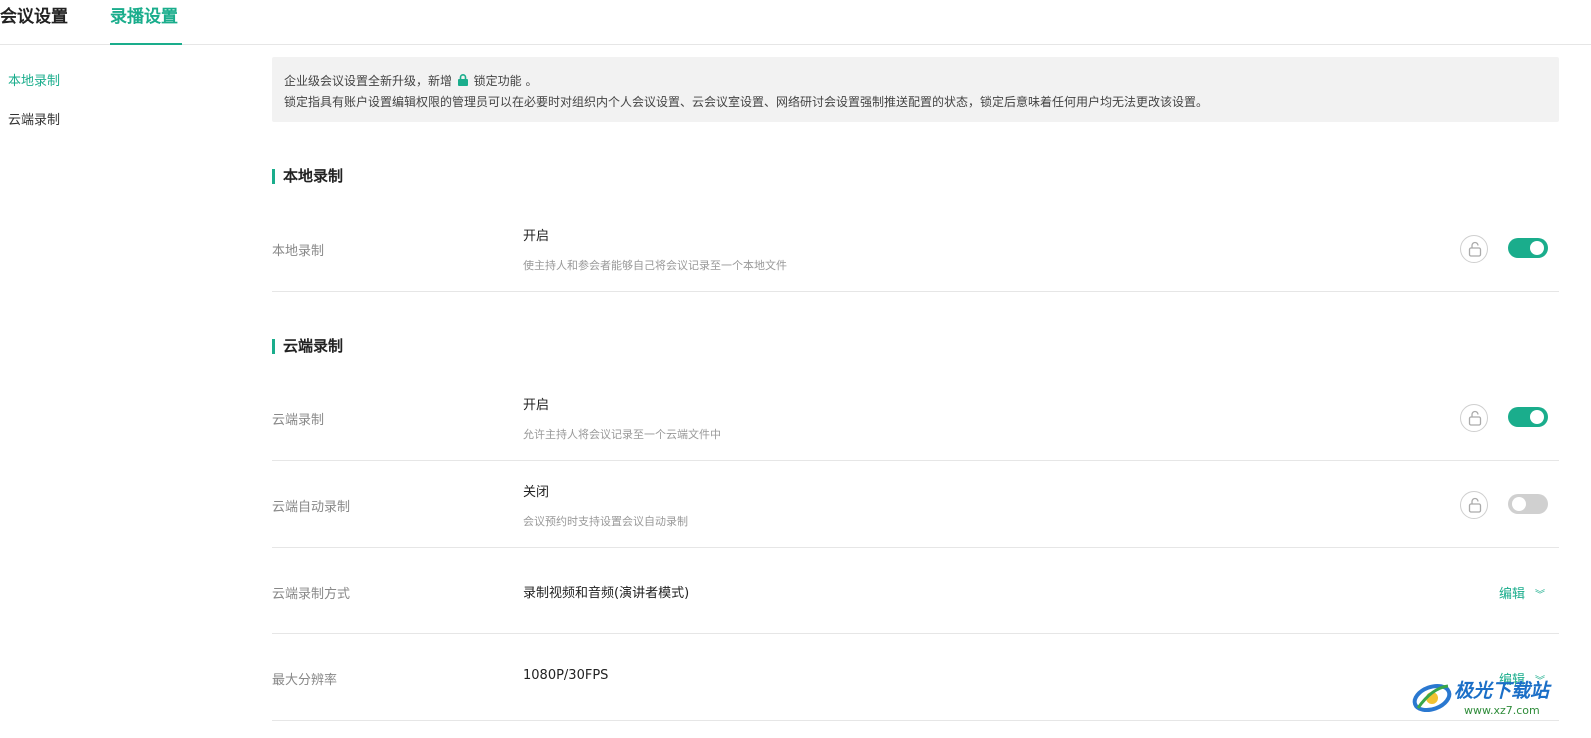 Image resolution: width=1591 pixels, height=738 pixels. Describe the element at coordinates (795, 22) in the screenshot. I see `top-tab-bar: 会议设置 录播设置` at that location.